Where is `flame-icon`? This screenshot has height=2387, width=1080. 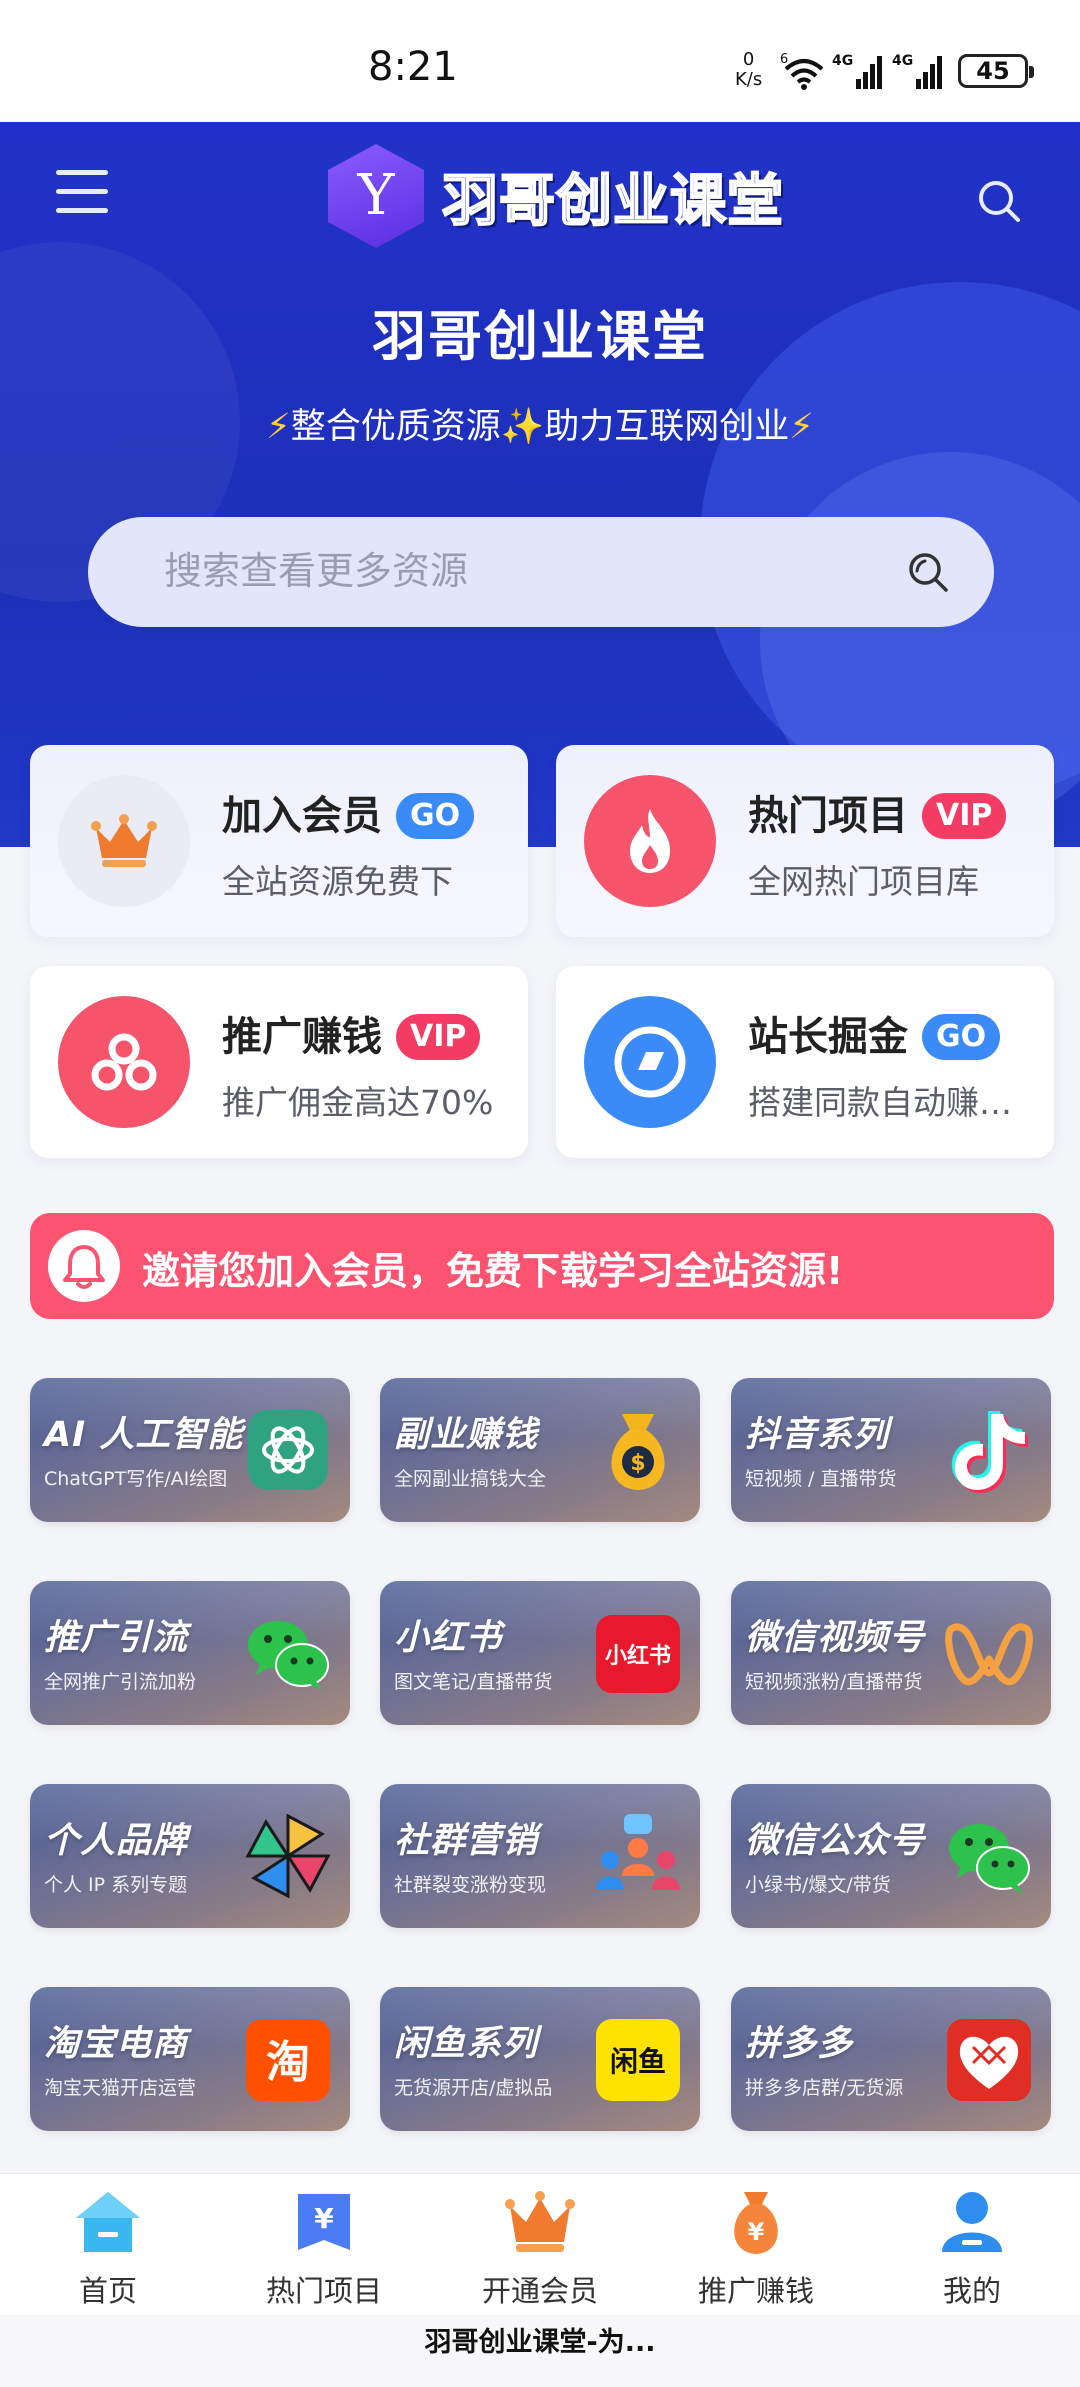
flame-icon is located at coordinates (650, 841).